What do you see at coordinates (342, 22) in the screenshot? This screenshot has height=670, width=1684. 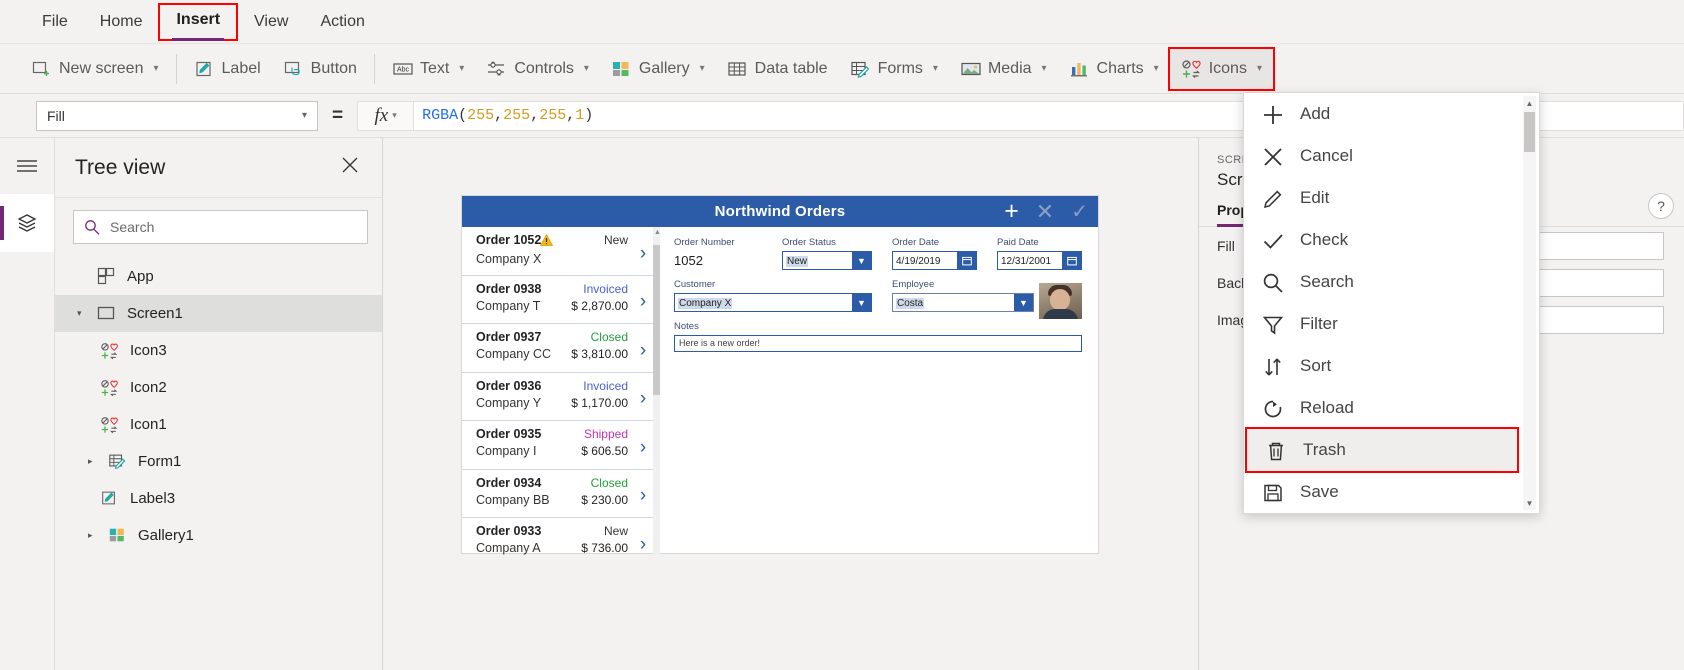 I see `menu-item-action: Action` at bounding box center [342, 22].